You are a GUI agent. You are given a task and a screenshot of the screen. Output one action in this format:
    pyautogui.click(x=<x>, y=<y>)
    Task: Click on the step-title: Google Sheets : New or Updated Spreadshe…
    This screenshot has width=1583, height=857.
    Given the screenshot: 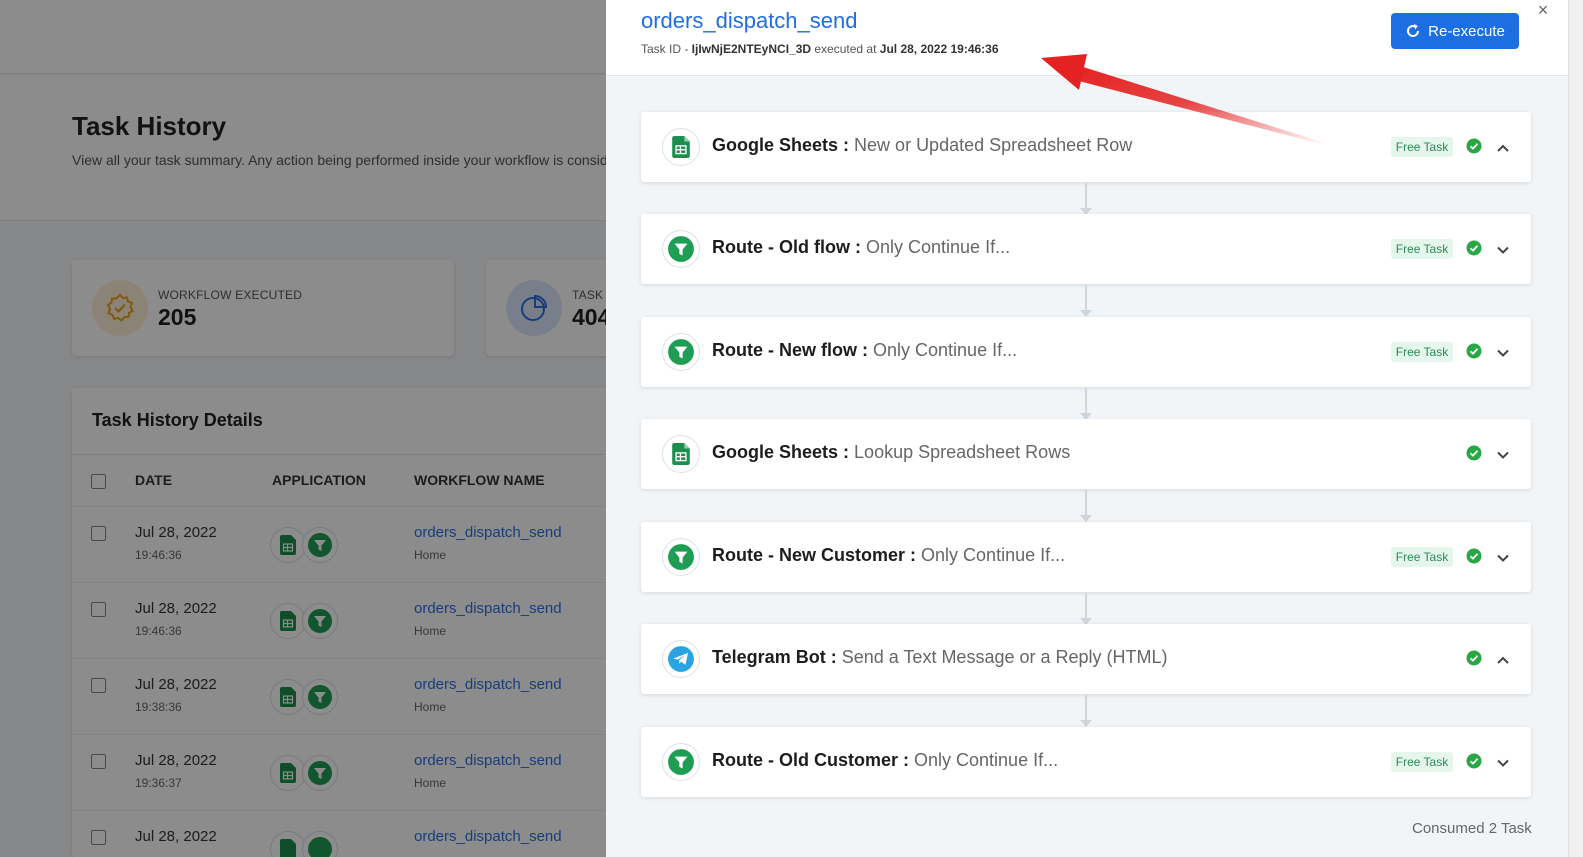 What is the action you would take?
    pyautogui.click(x=922, y=145)
    